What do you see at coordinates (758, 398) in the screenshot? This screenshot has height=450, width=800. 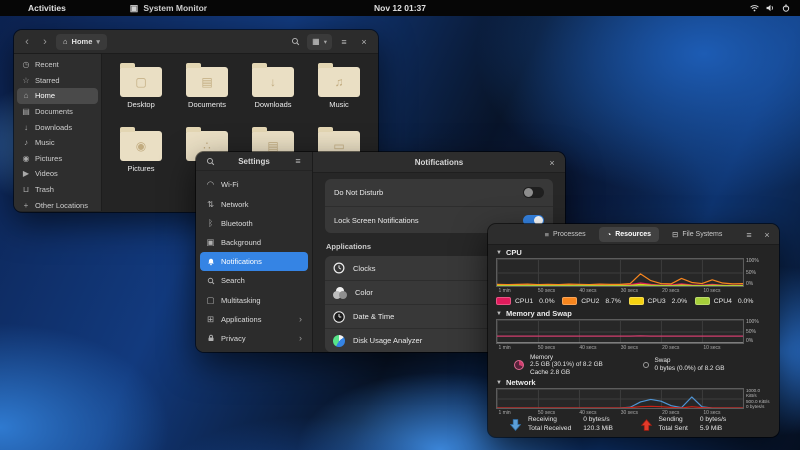 I see `network-y-axis: 1000.0 KiB/s 500.0 KiB/s 0 bytes/s` at bounding box center [758, 398].